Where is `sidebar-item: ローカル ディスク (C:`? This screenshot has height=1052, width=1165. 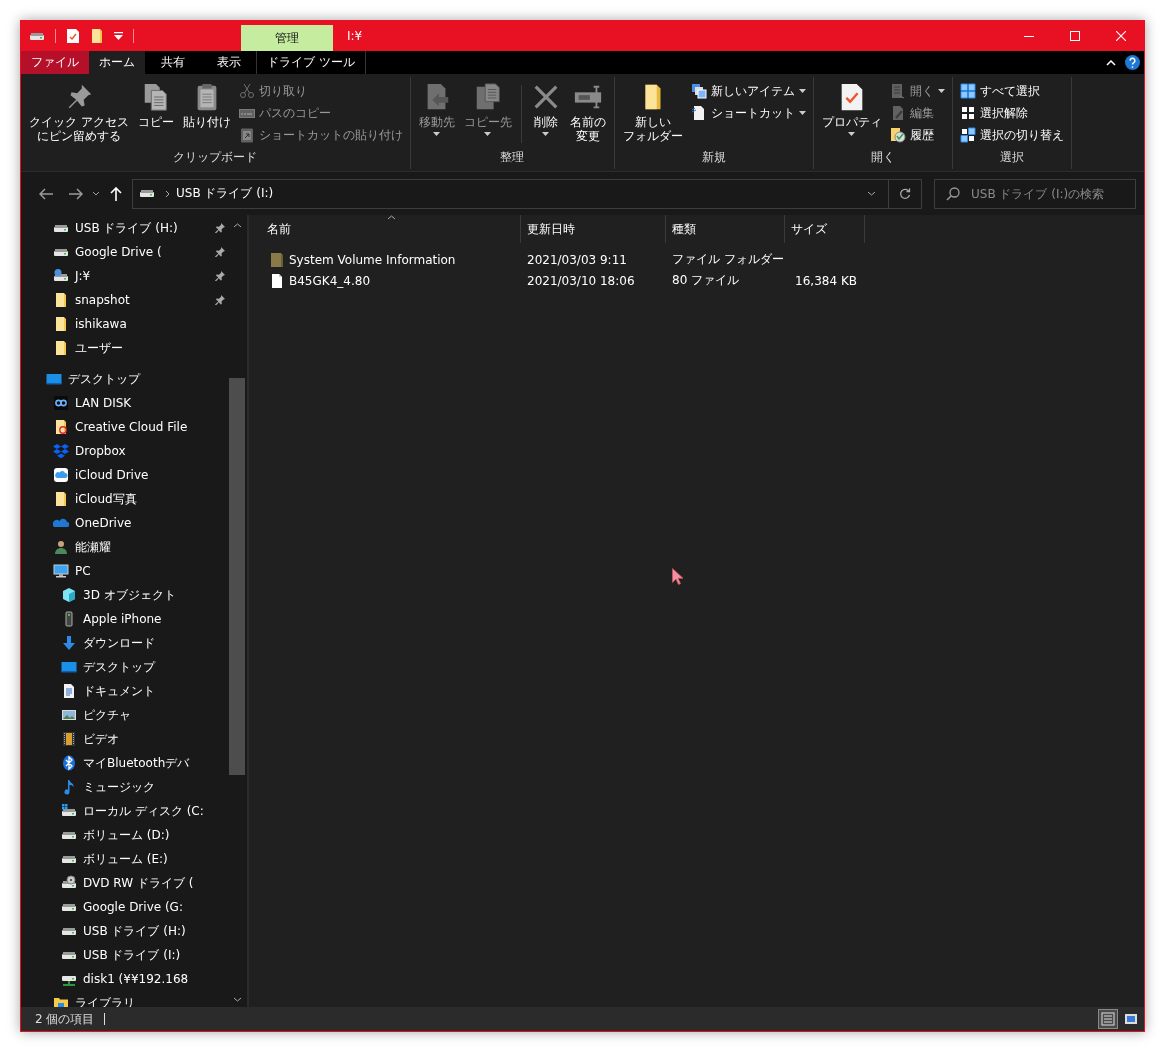
sidebar-item: ローカル ディスク (C: is located at coordinates (125, 811).